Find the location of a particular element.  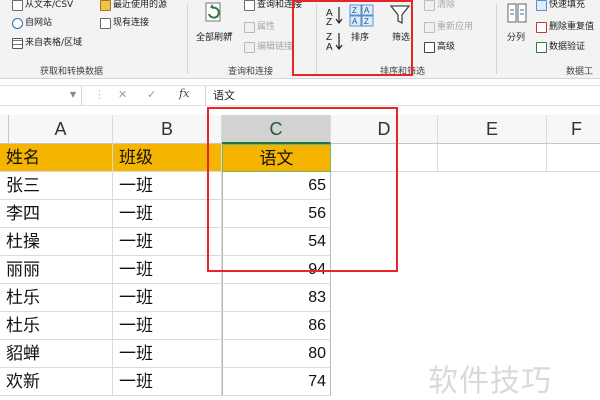

properties-button: 属性 is located at coordinates (259, 27).